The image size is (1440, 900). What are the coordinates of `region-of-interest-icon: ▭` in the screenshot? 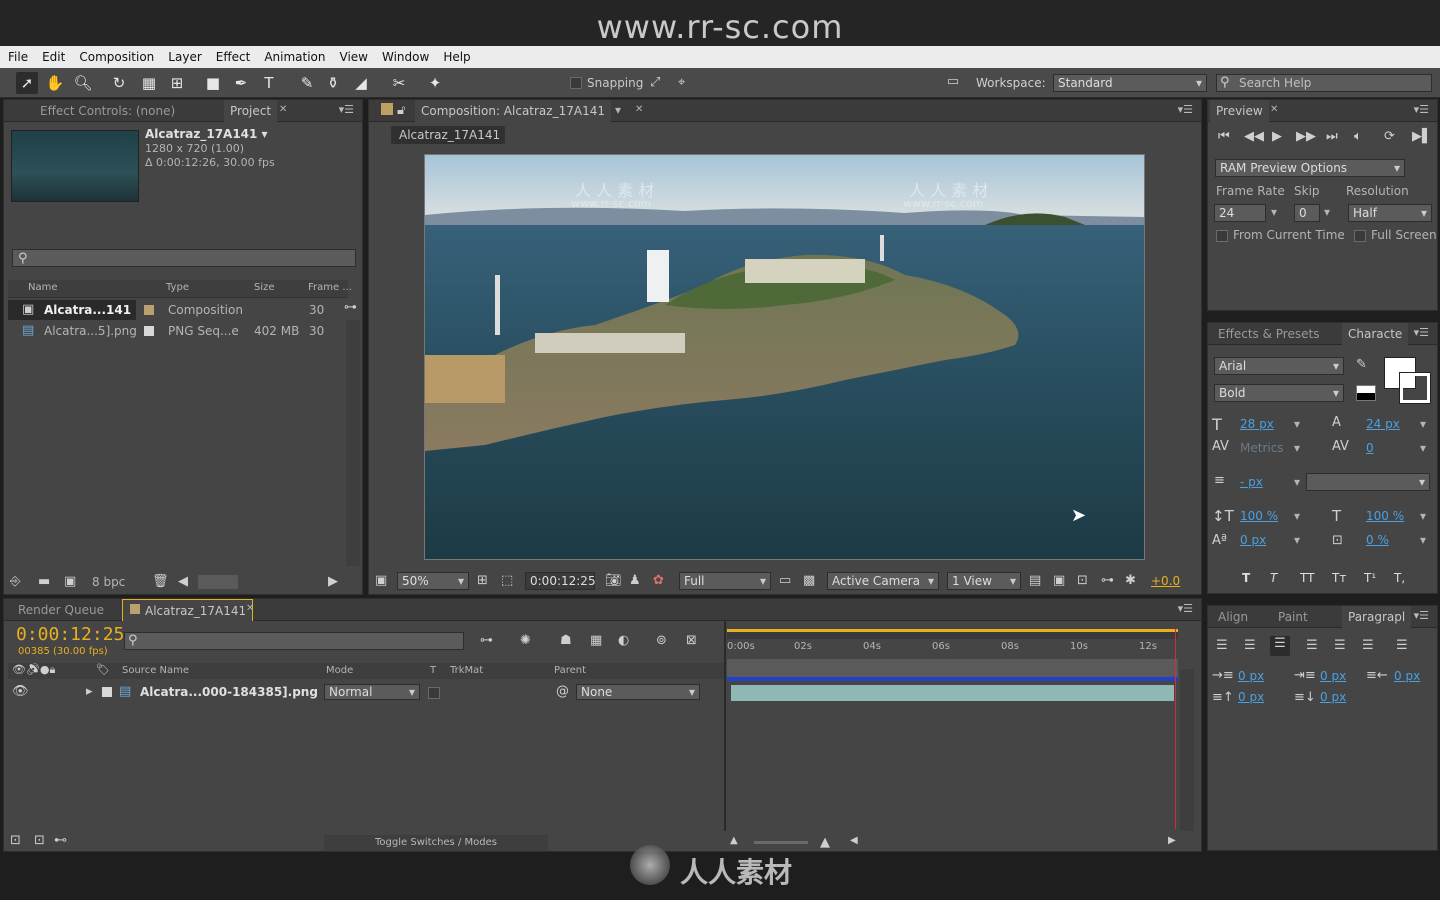 It's located at (785, 580).